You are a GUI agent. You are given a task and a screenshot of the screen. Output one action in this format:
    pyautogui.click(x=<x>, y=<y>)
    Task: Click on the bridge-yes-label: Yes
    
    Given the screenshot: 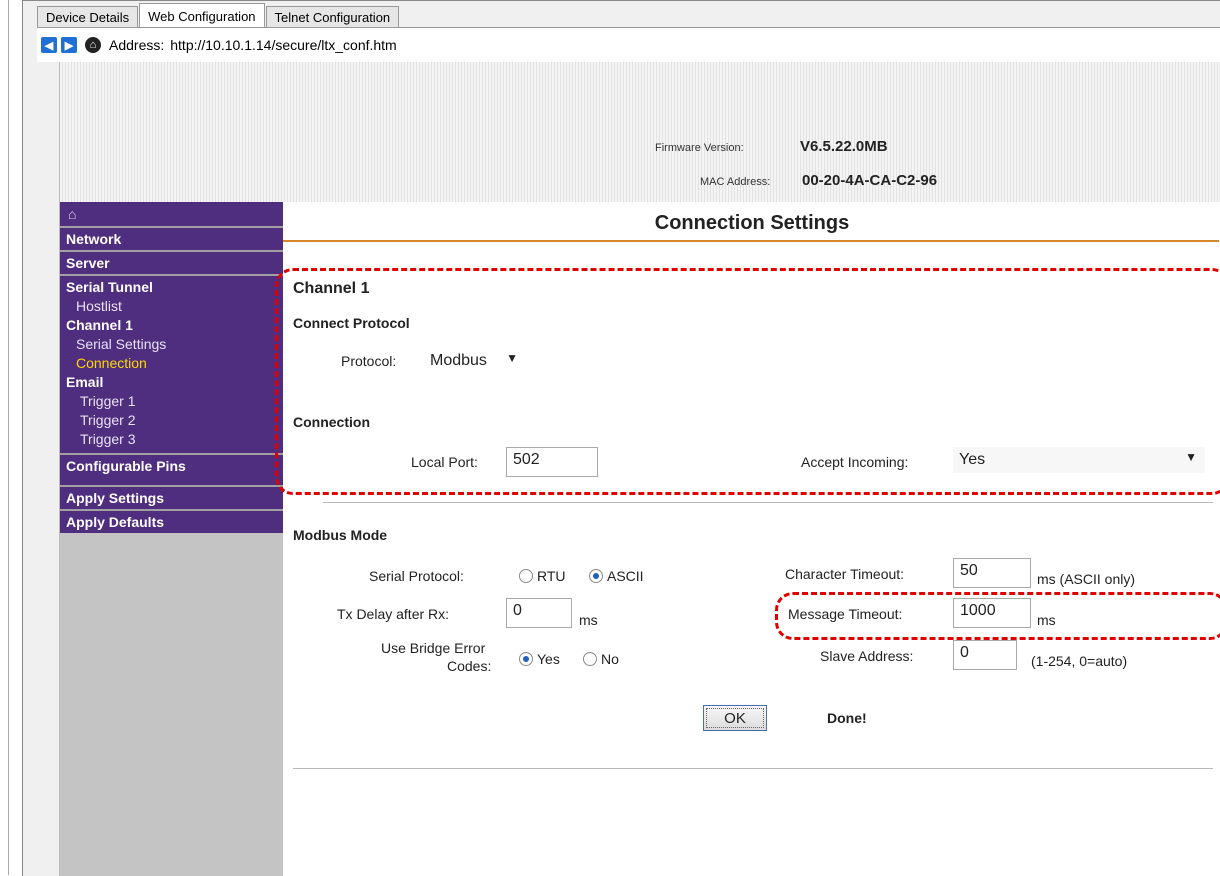 What is the action you would take?
    pyautogui.click(x=548, y=659)
    